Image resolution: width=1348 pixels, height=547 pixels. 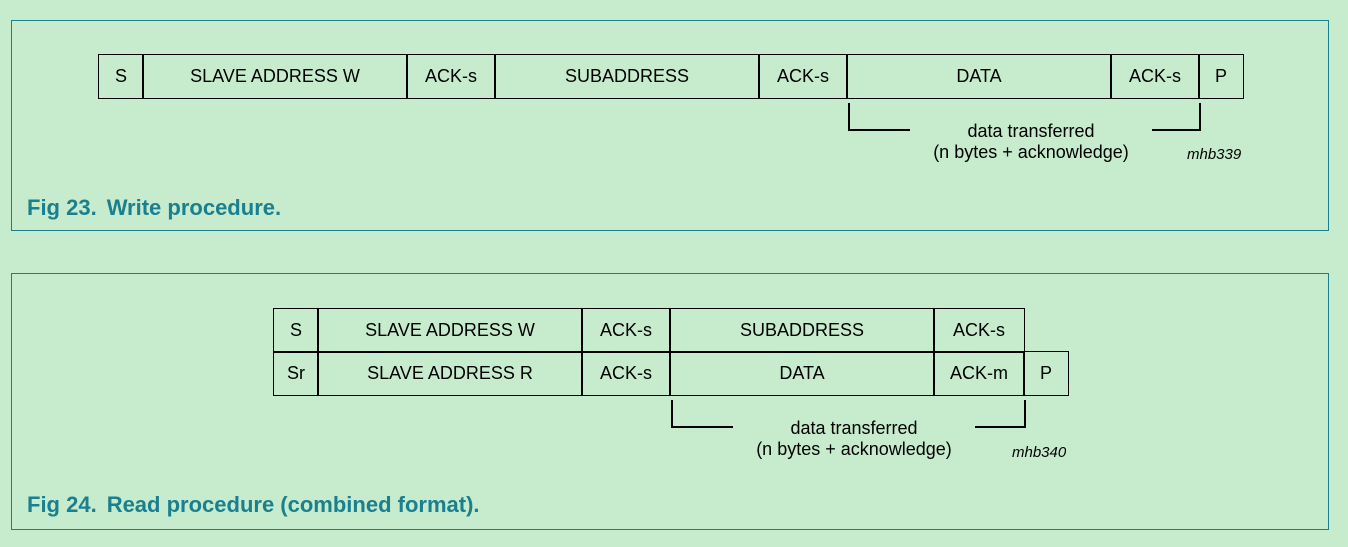 What do you see at coordinates (296, 373) in the screenshot?
I see `cell-repeated-start: Sr` at bounding box center [296, 373].